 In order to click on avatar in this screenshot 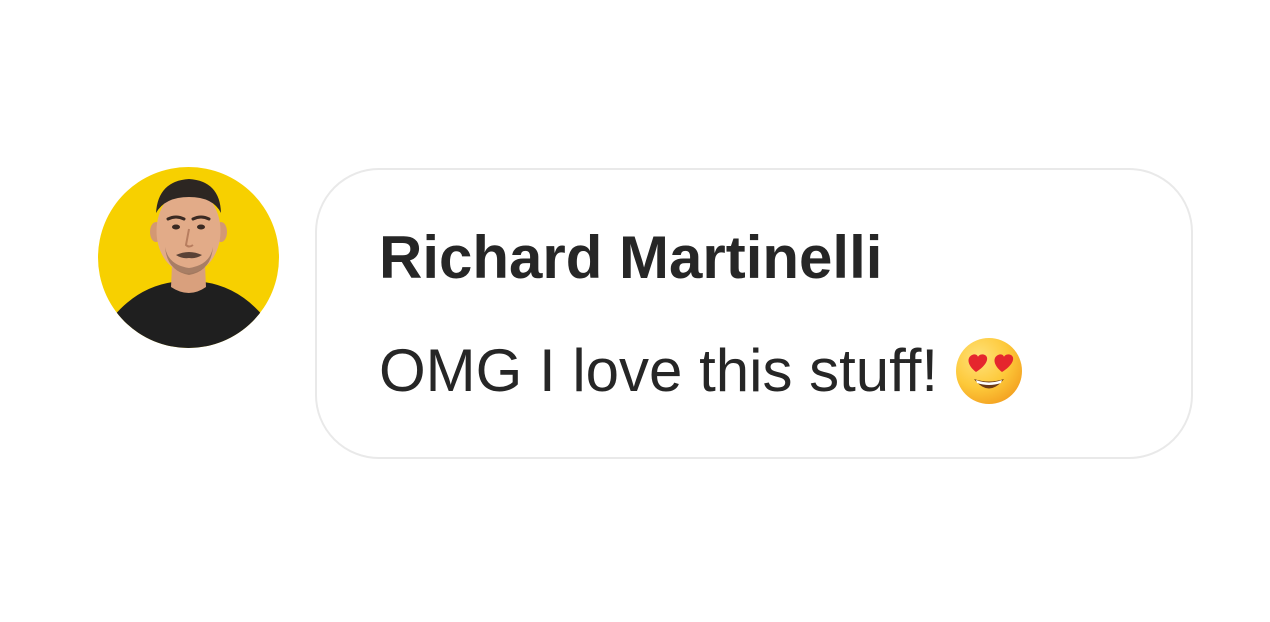, I will do `click(188, 257)`.